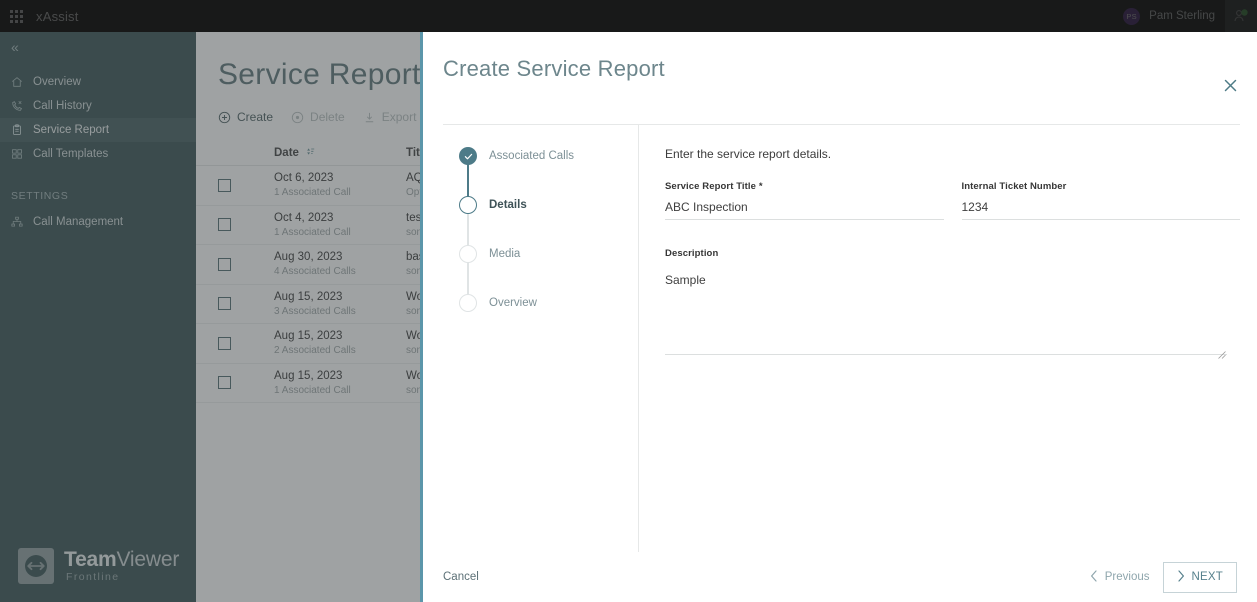  What do you see at coordinates (540, 220) in the screenshot?
I see `step-details: Details` at bounding box center [540, 220].